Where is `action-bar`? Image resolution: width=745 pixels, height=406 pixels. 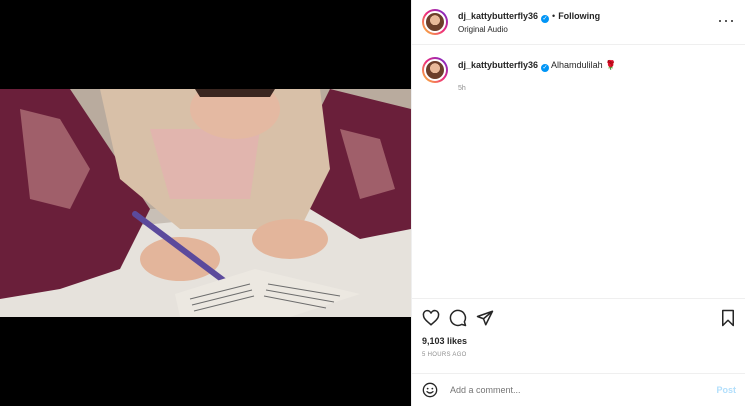
action-bar is located at coordinates (578, 318).